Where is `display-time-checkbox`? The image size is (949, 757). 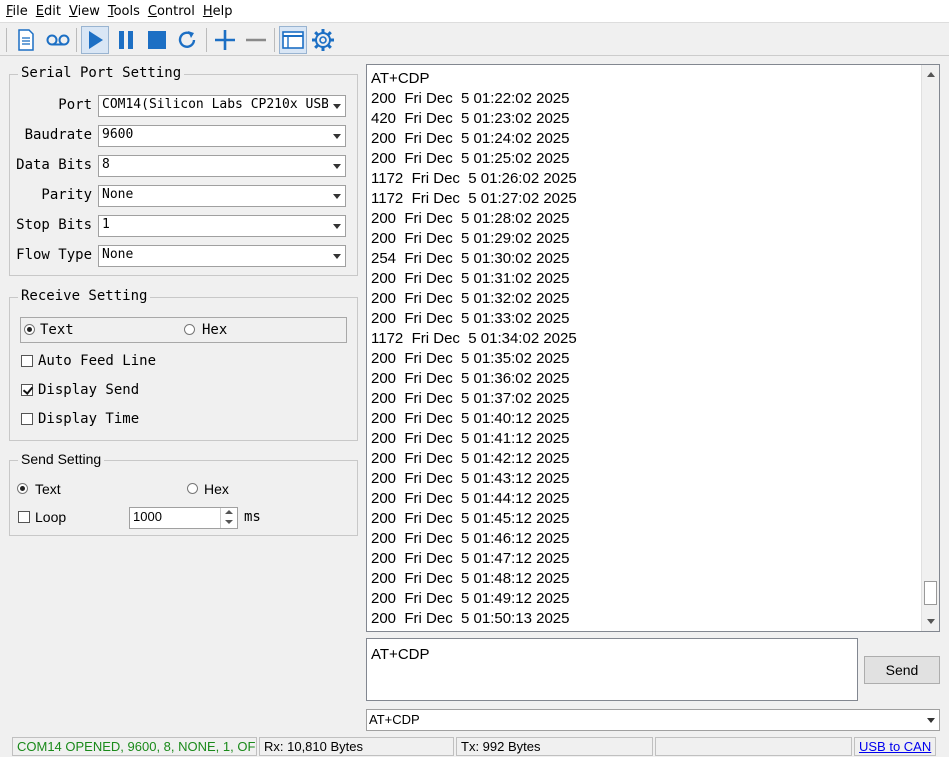 display-time-checkbox is located at coordinates (27, 419).